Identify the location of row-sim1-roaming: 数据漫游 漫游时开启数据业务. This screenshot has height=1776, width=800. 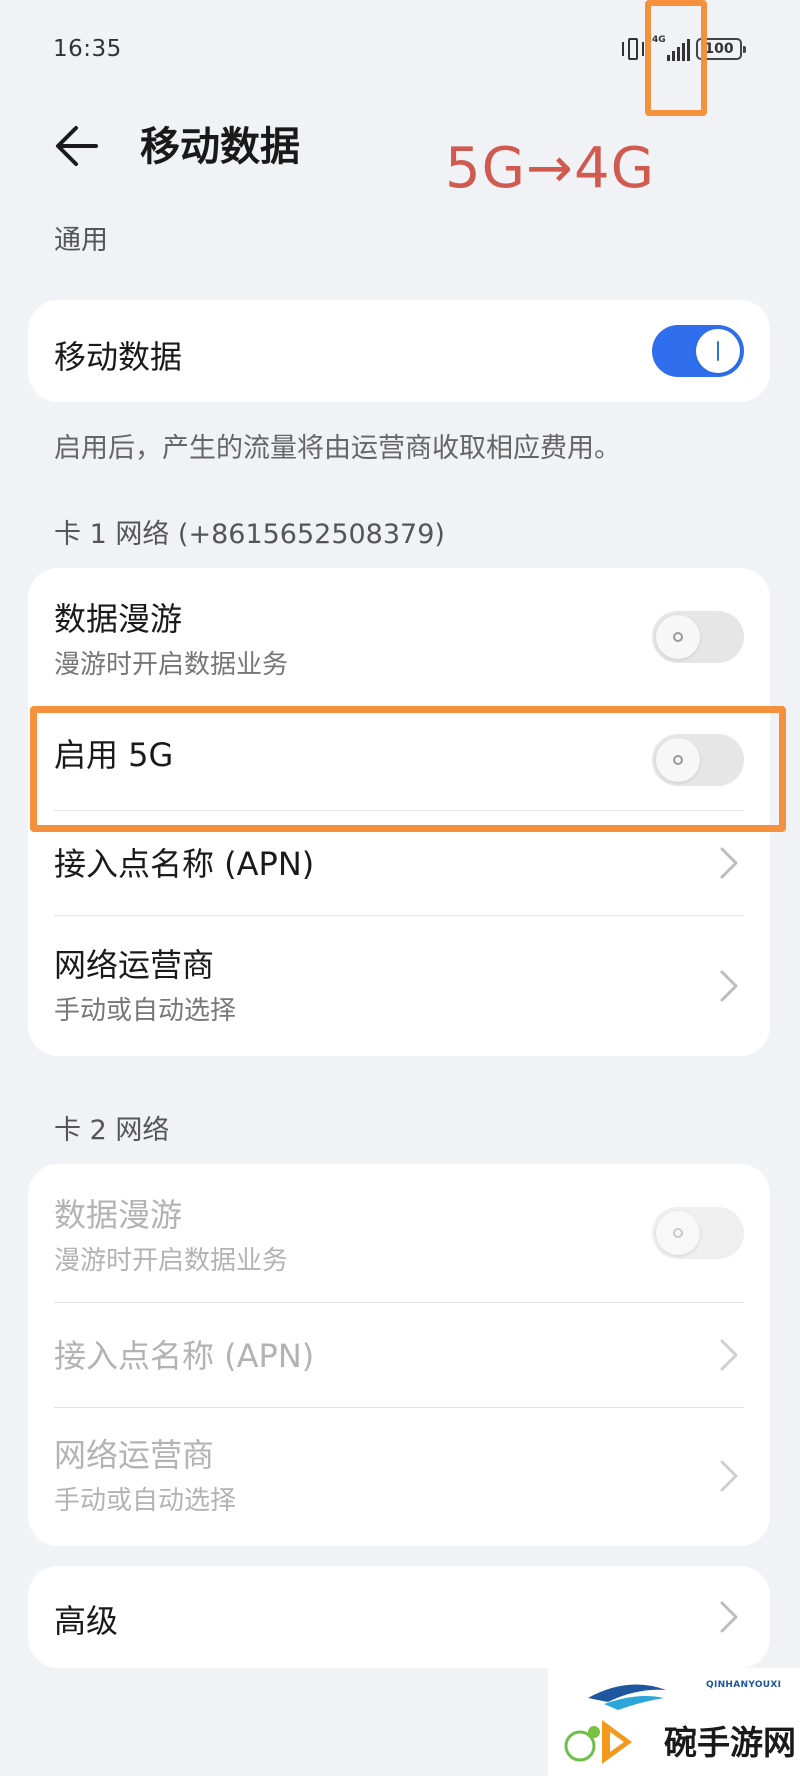
(399, 633).